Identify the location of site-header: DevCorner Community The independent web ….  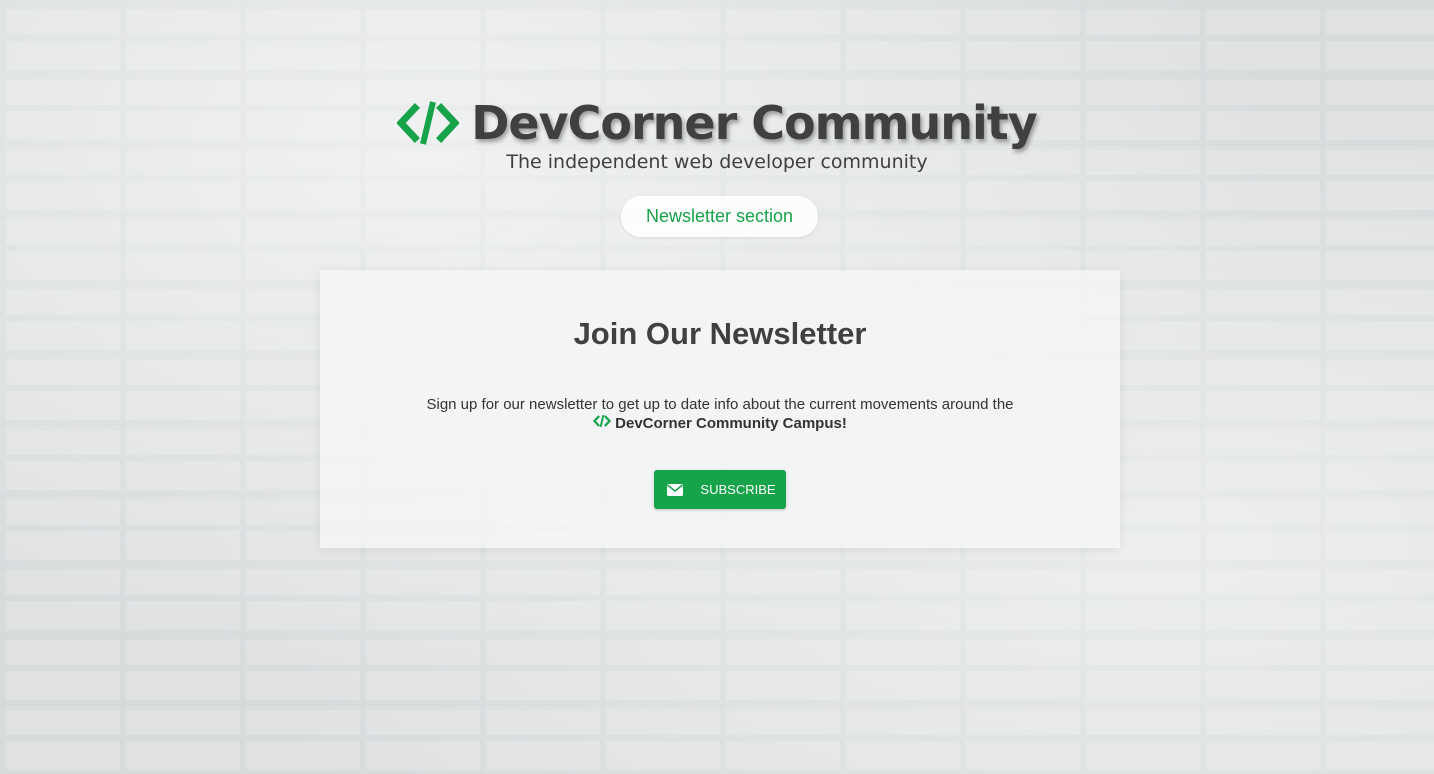
(717, 134).